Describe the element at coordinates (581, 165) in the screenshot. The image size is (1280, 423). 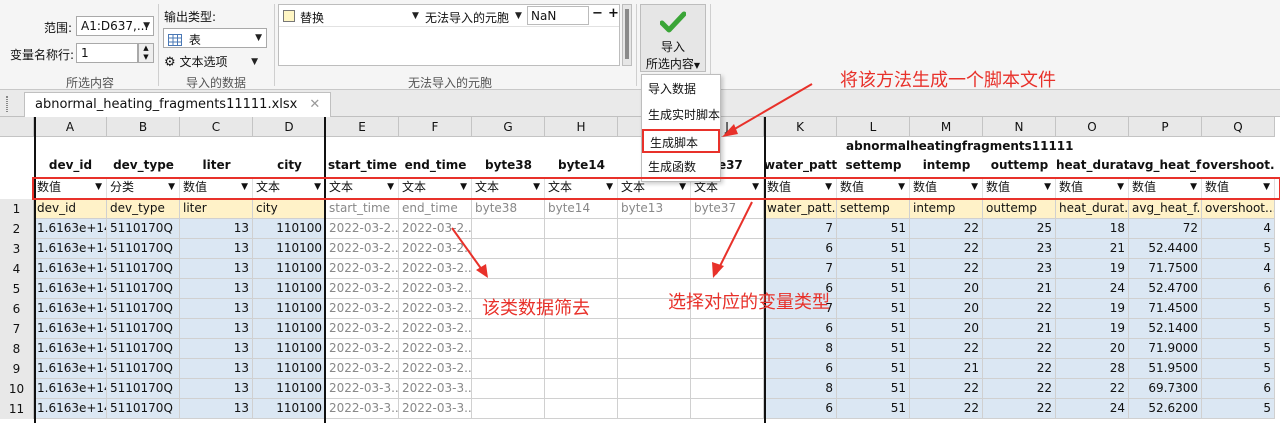
I see `variable-name-7: byte14` at that location.